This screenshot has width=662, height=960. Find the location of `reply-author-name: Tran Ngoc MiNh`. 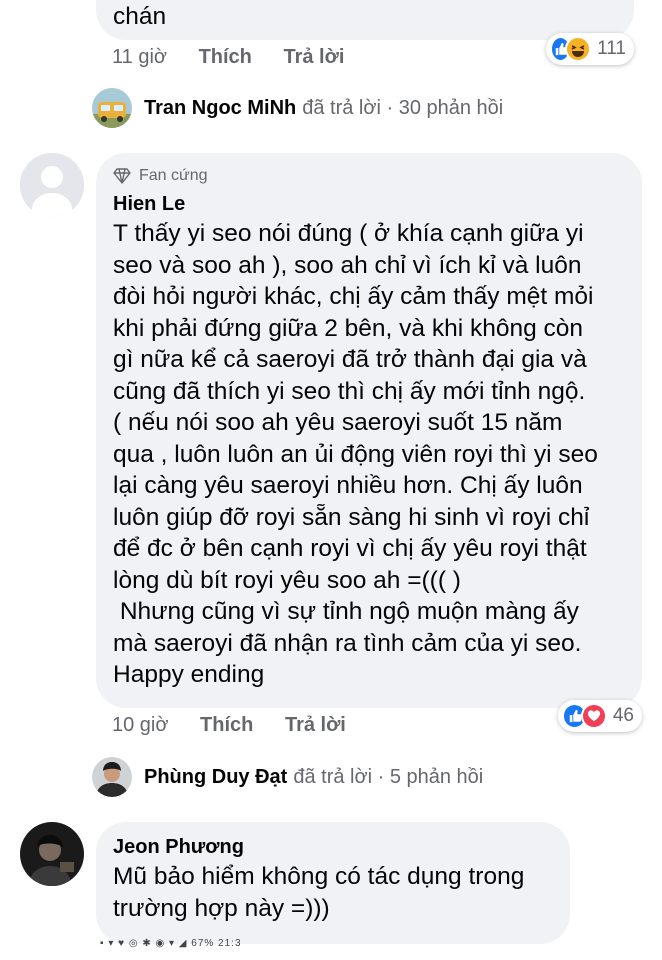

reply-author-name: Tran Ngoc MiNh is located at coordinates (220, 108).